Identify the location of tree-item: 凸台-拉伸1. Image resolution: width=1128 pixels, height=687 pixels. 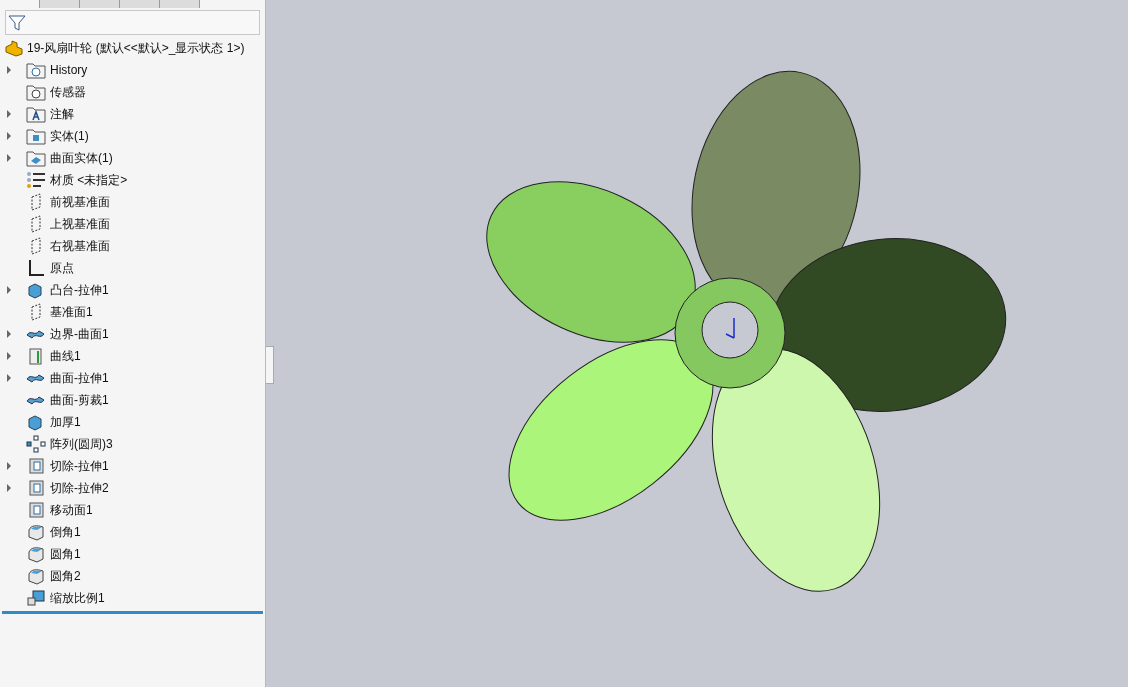
(79, 290).